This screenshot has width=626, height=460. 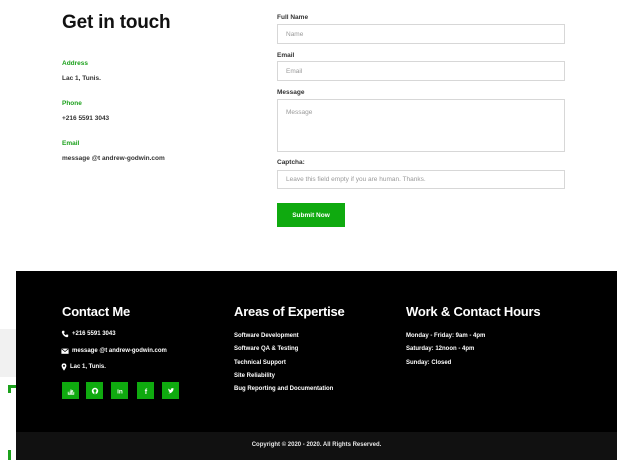 I want to click on stackoverflow-button, so click(x=70, y=390).